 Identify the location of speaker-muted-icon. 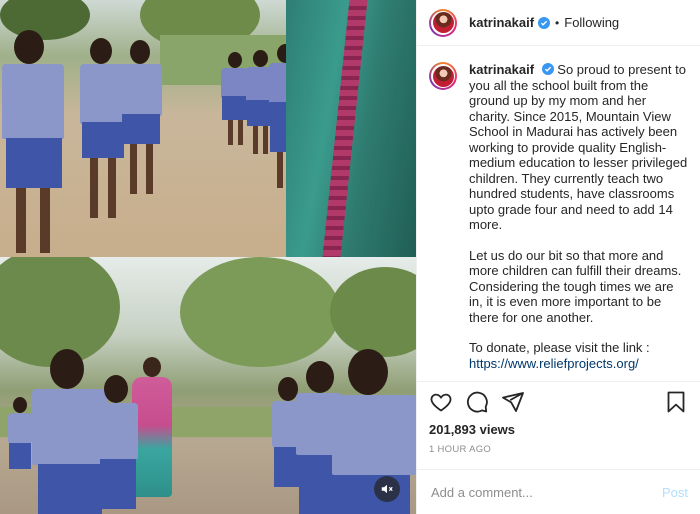
(387, 489).